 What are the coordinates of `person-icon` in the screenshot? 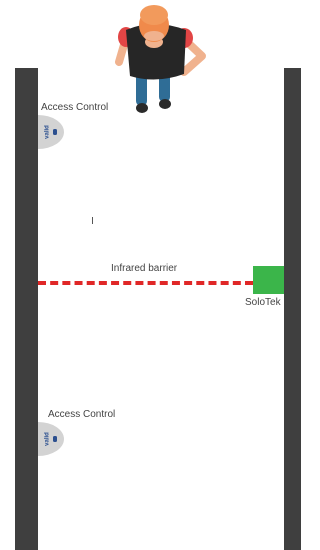 It's located at (160, 59).